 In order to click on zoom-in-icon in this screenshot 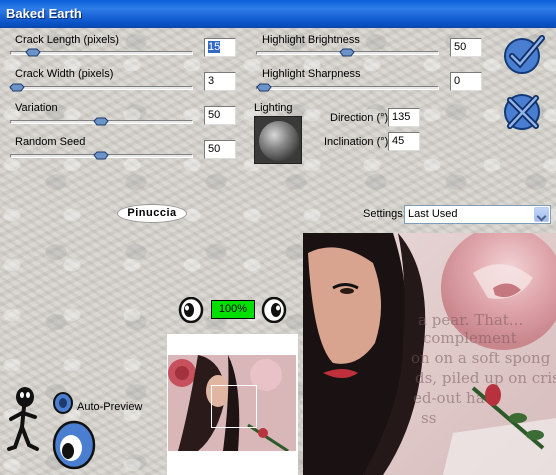, I will do `click(276, 310)`.